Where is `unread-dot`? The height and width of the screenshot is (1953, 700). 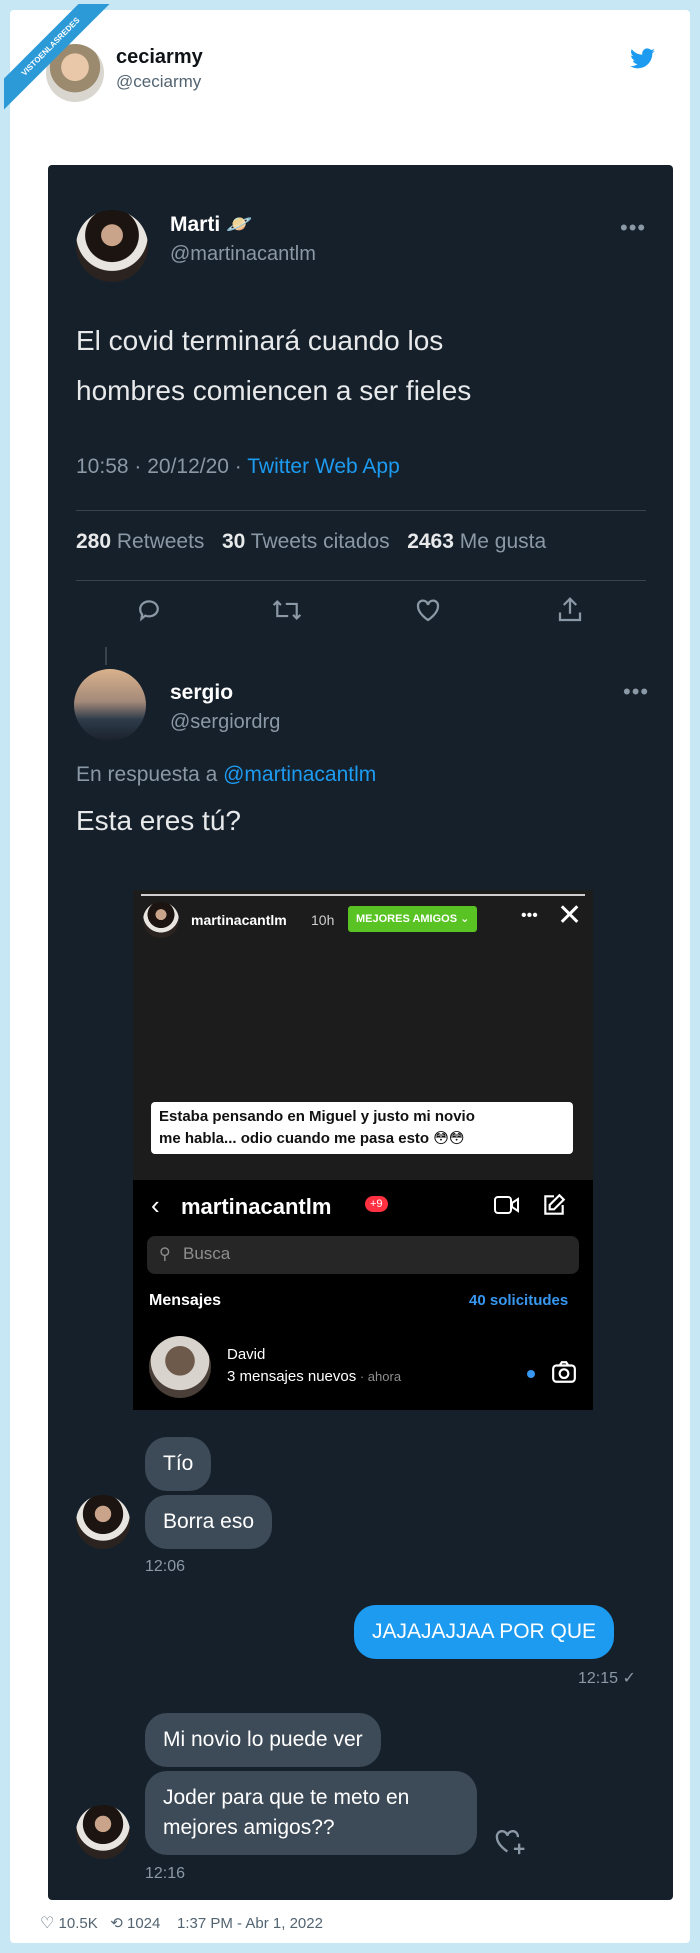
unread-dot is located at coordinates (531, 1374).